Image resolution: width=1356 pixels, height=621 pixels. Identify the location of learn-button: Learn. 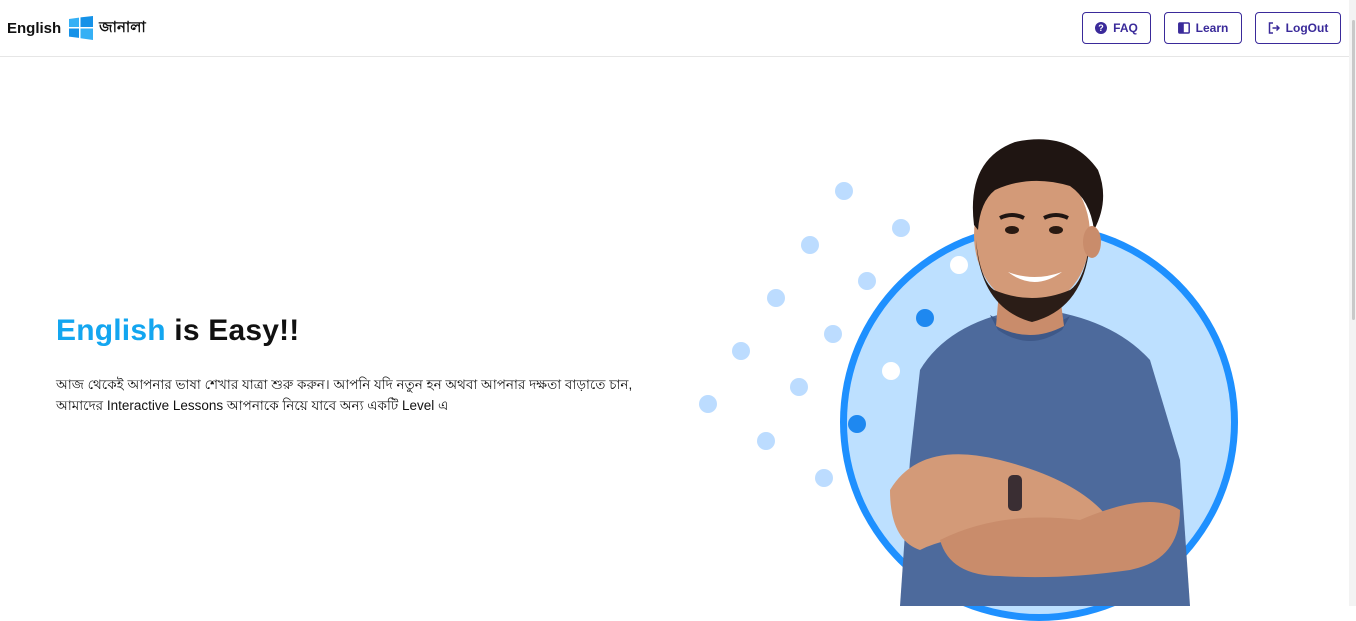
(1203, 28).